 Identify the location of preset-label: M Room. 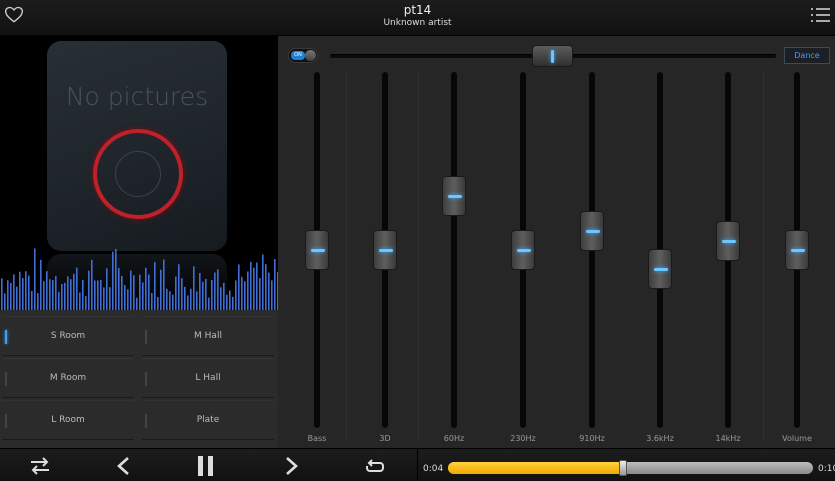
(68, 378).